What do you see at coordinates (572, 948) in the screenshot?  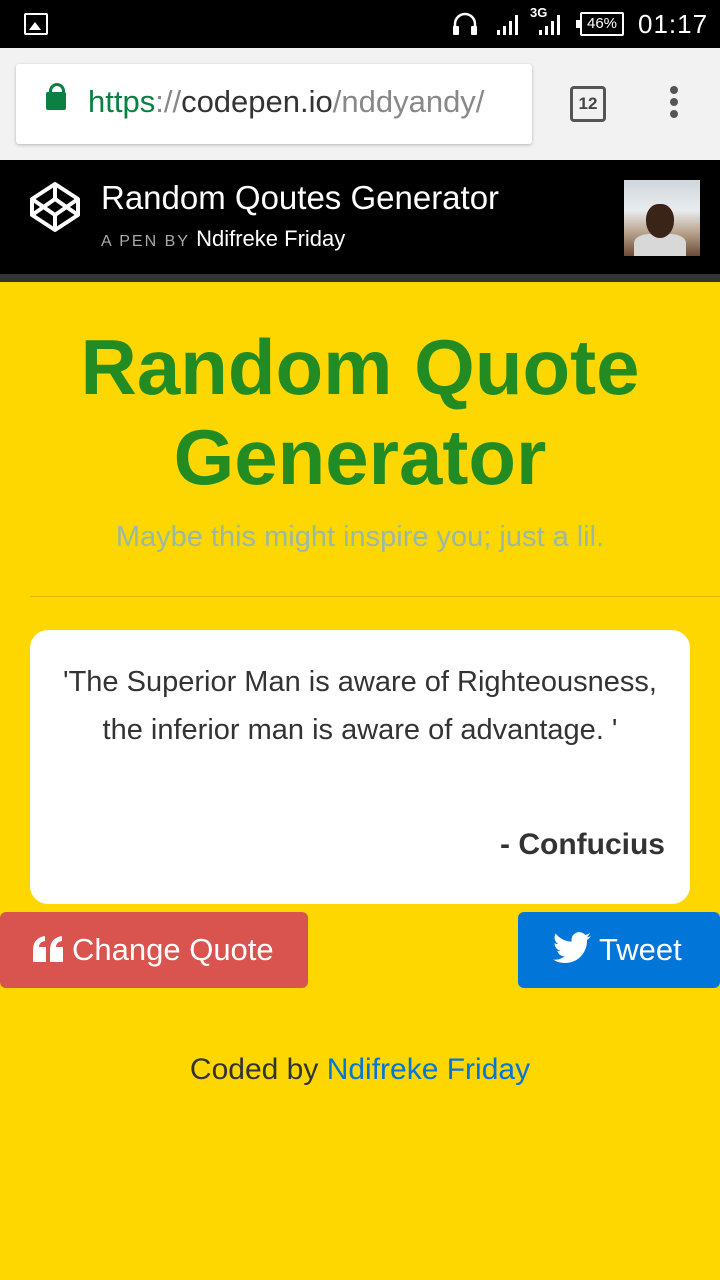 I see `twitter-icon` at bounding box center [572, 948].